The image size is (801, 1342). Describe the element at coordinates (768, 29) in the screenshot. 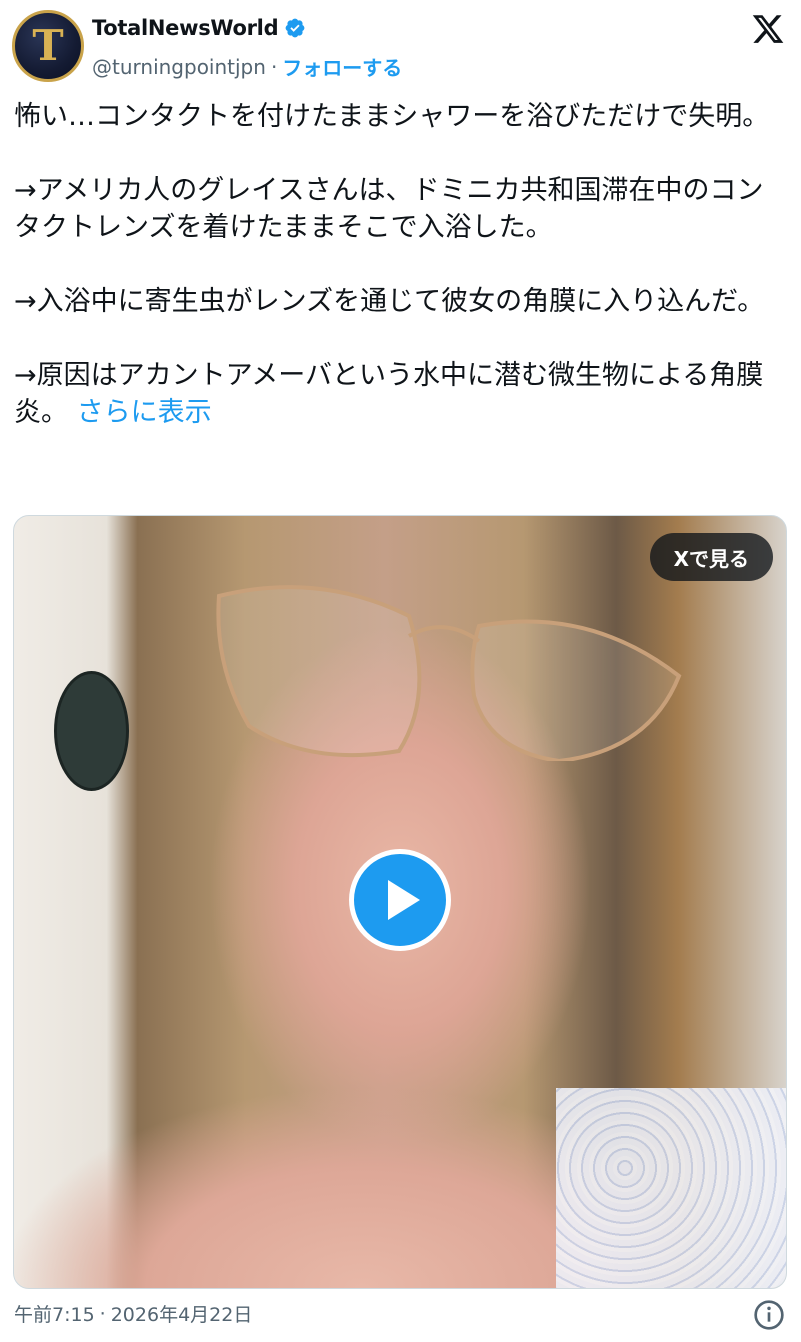

I see `x-logo-icon` at that location.